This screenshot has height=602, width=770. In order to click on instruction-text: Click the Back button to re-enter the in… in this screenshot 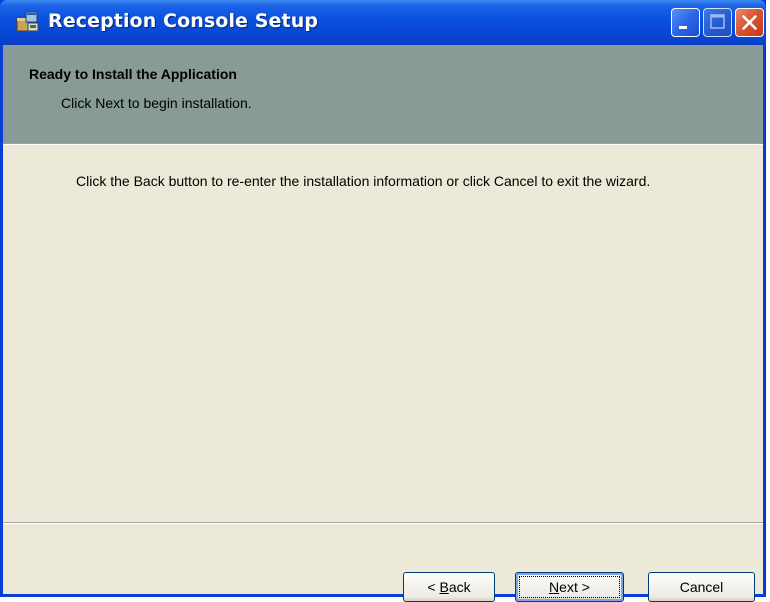, I will do `click(363, 181)`.